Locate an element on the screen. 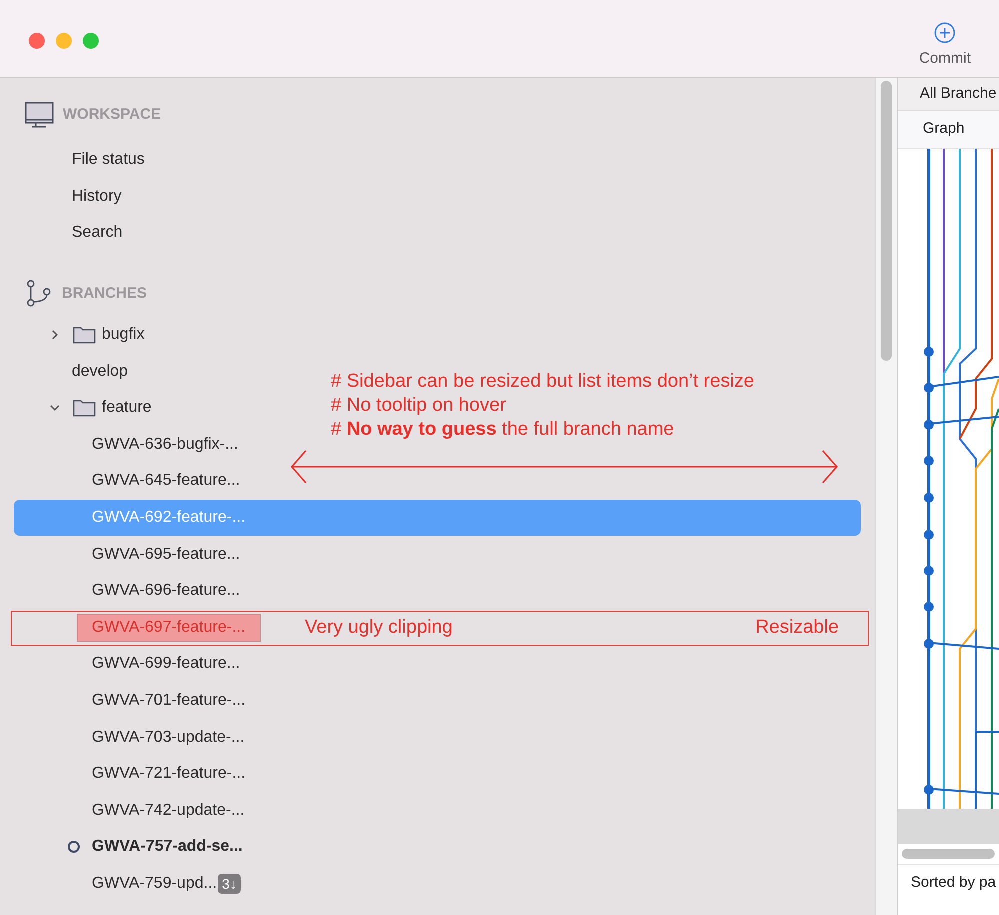 The height and width of the screenshot is (915, 999). section-header: WORKSPACE is located at coordinates (112, 114).